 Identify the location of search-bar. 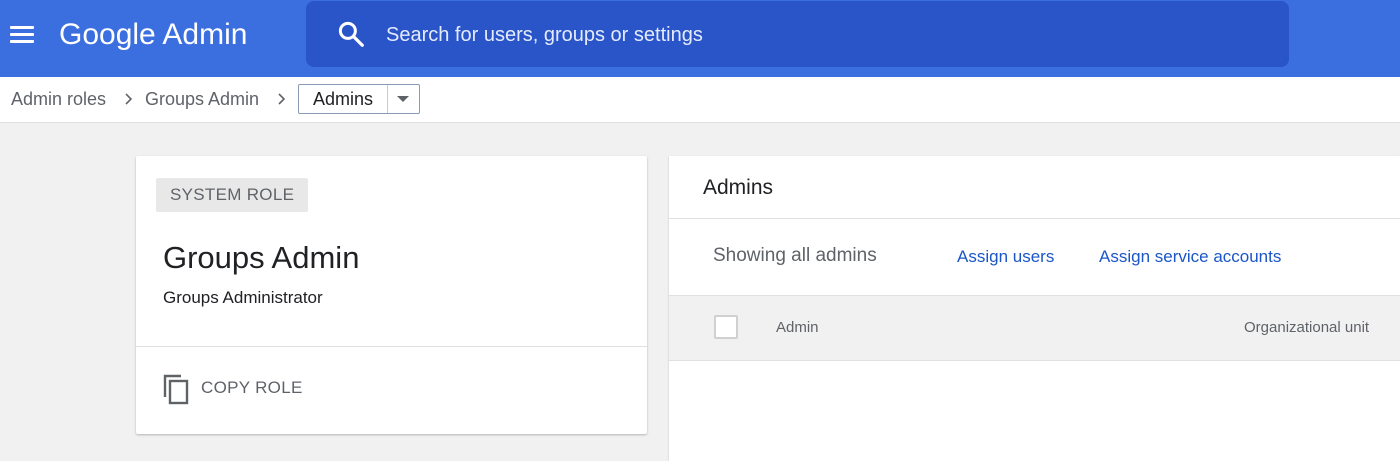
(797, 34).